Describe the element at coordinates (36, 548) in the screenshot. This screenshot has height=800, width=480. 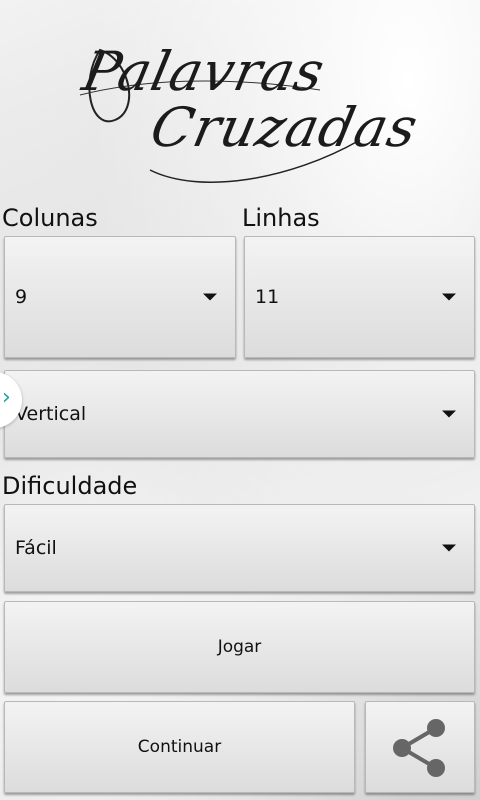
I see `difficulty-value: Fácil` at that location.